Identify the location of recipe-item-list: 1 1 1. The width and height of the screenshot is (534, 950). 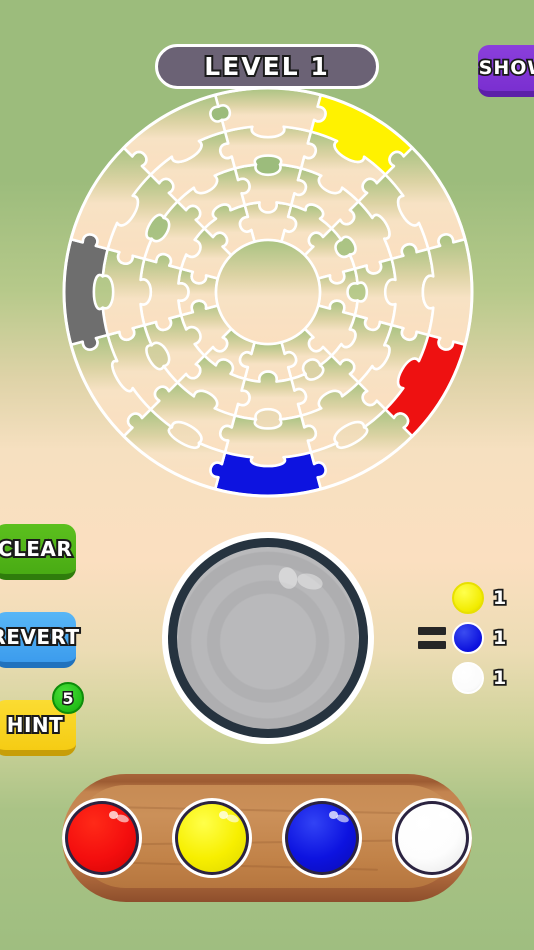
(480, 638).